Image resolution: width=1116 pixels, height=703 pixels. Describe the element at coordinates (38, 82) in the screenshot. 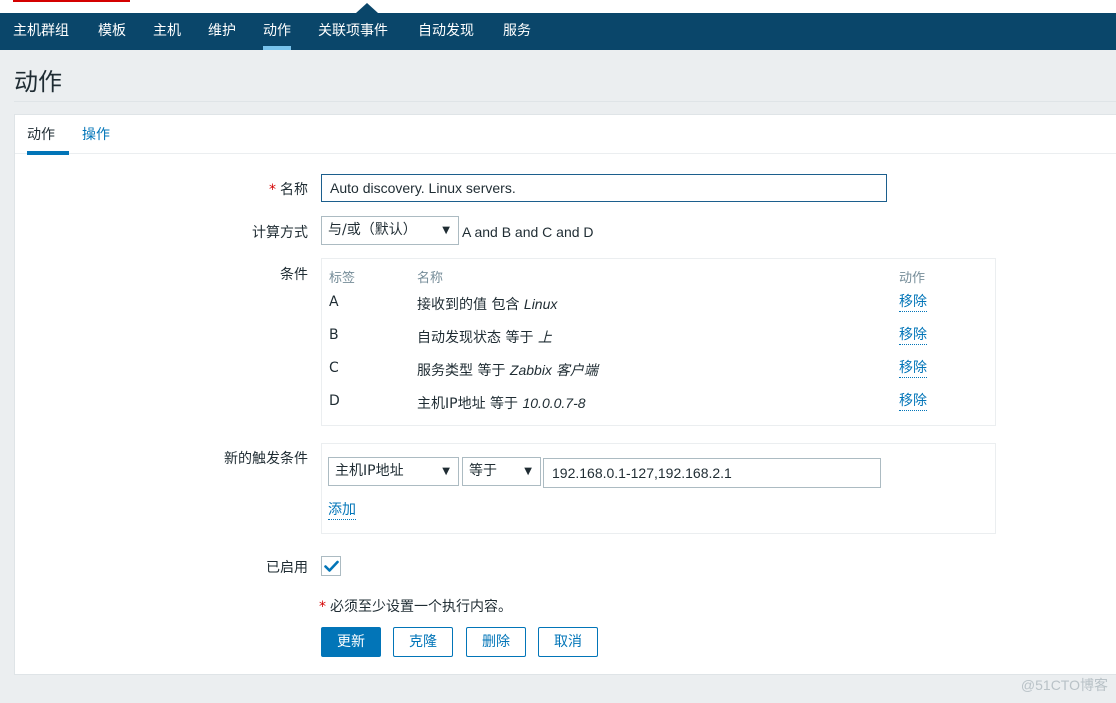

I see `page-title: 动作` at that location.